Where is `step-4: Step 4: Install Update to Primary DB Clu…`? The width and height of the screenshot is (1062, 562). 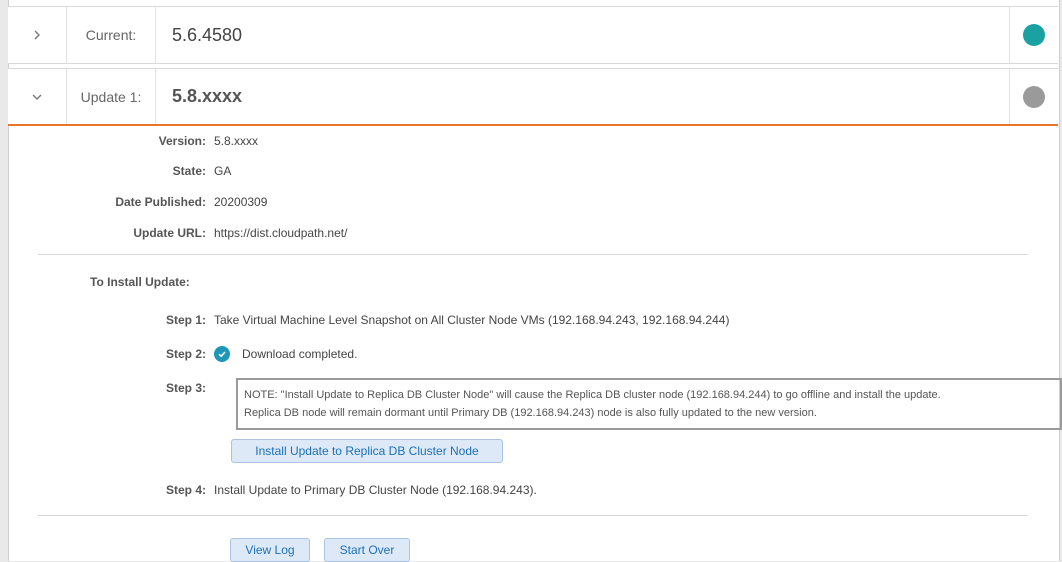
step-4: Step 4: Install Update to Primary DB Clu… is located at coordinates (272, 490).